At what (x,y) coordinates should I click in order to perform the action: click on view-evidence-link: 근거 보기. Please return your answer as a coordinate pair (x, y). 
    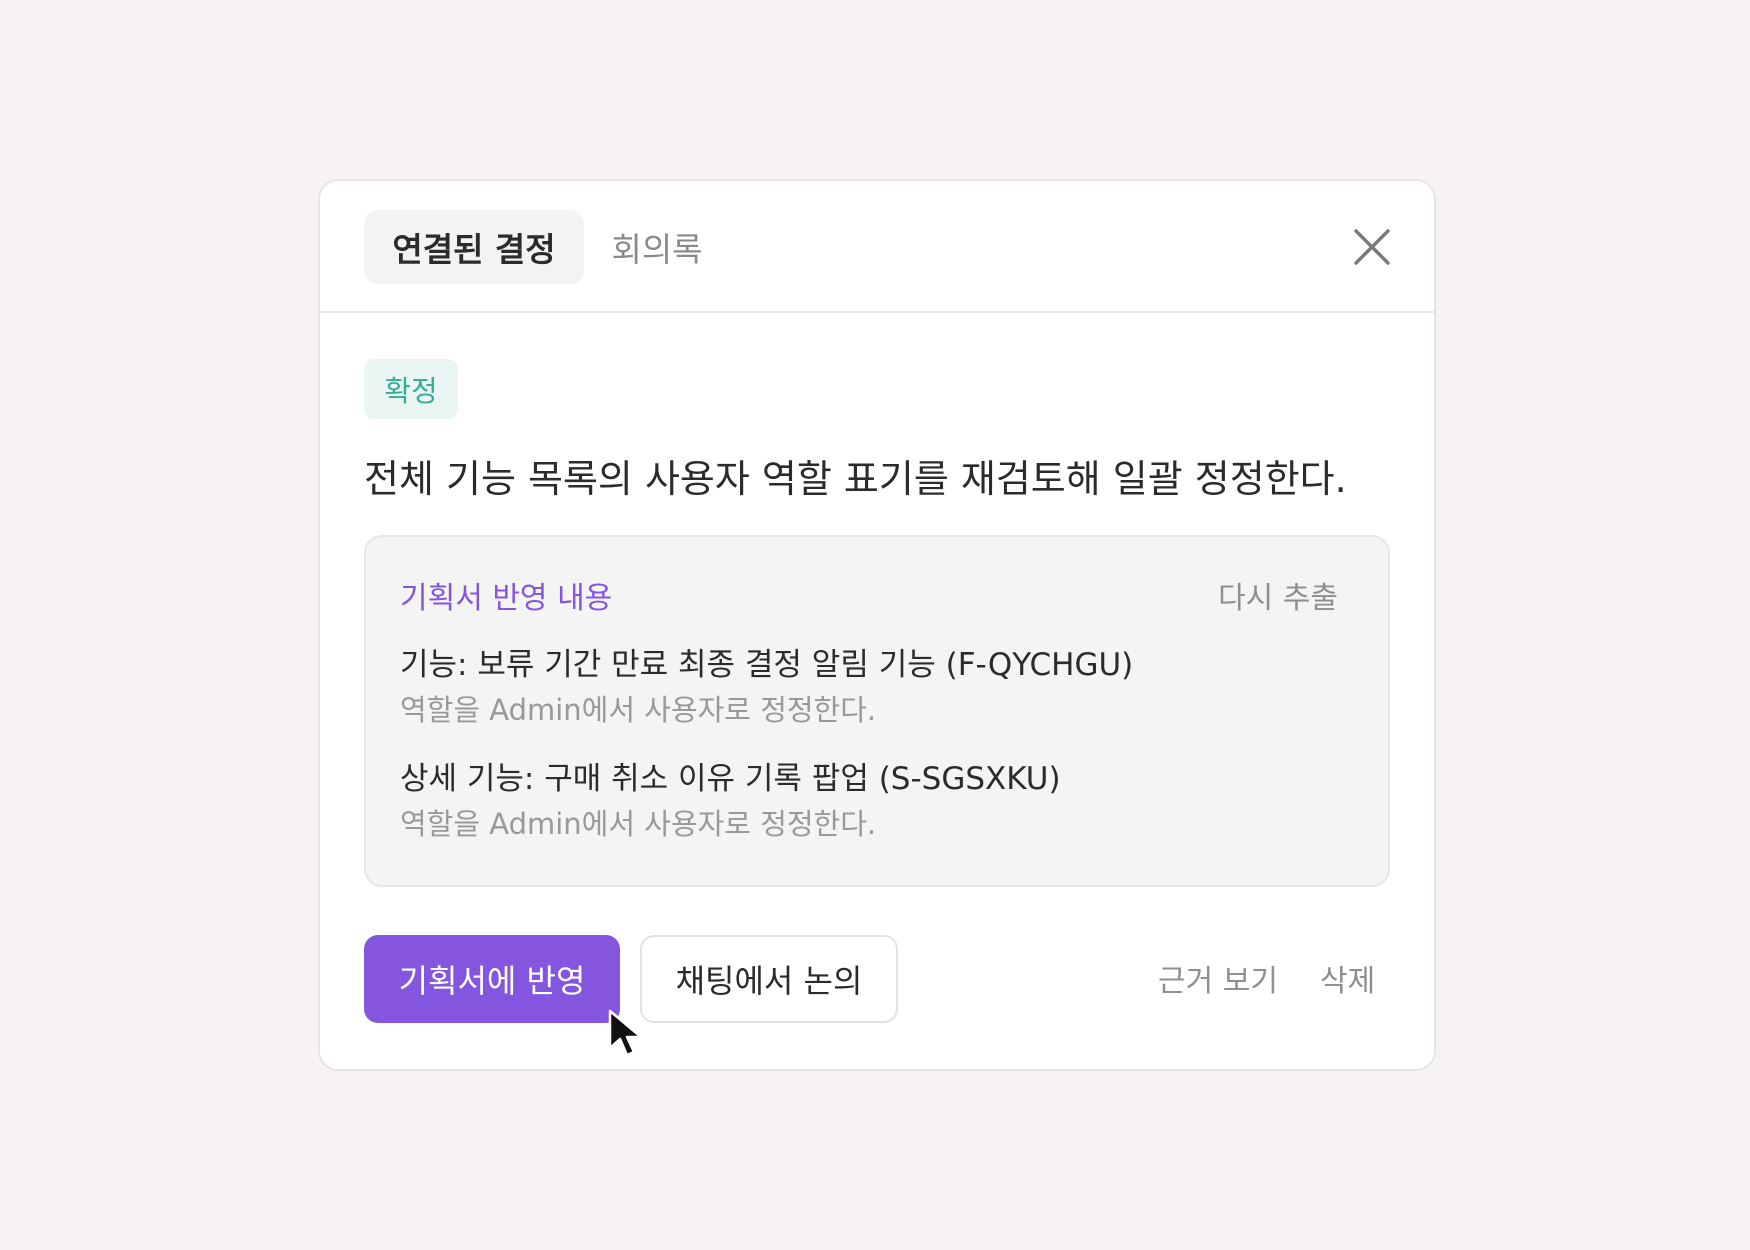
    Looking at the image, I should click on (1218, 978).